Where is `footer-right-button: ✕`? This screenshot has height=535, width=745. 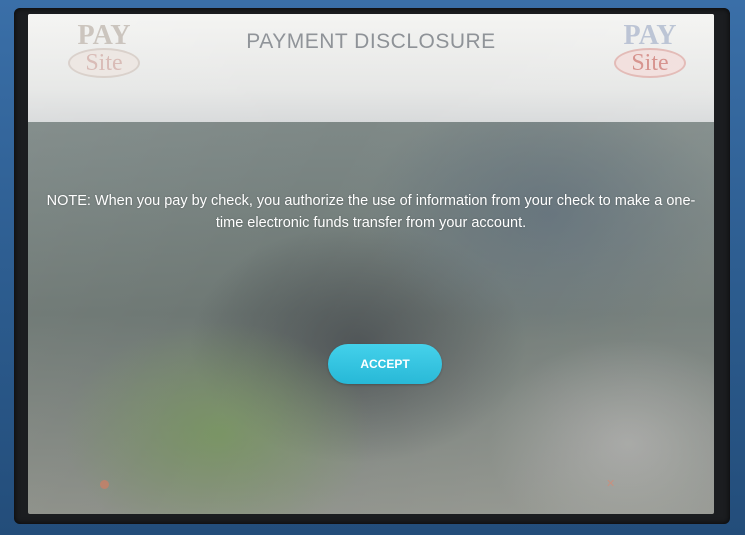
footer-right-button: ✕ is located at coordinates (613, 484).